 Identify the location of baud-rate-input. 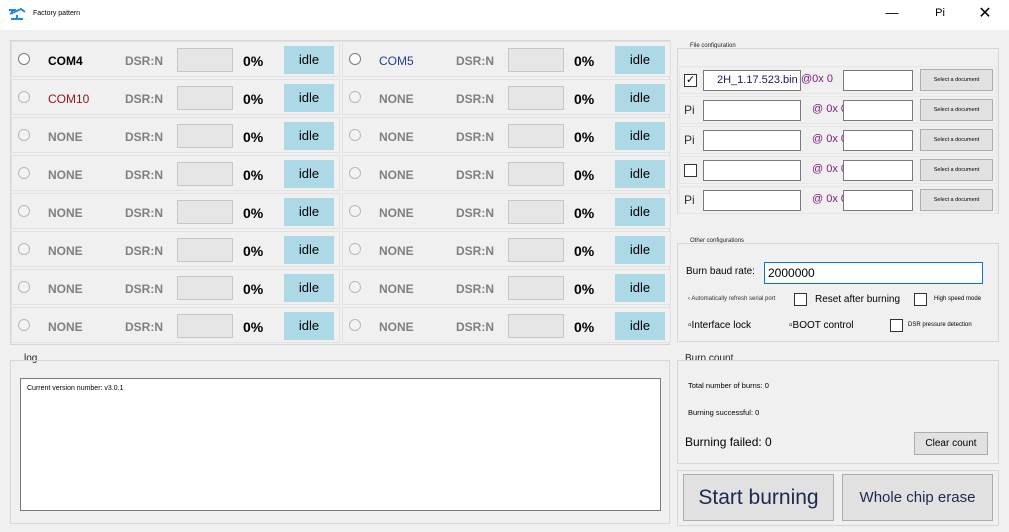
(873, 273).